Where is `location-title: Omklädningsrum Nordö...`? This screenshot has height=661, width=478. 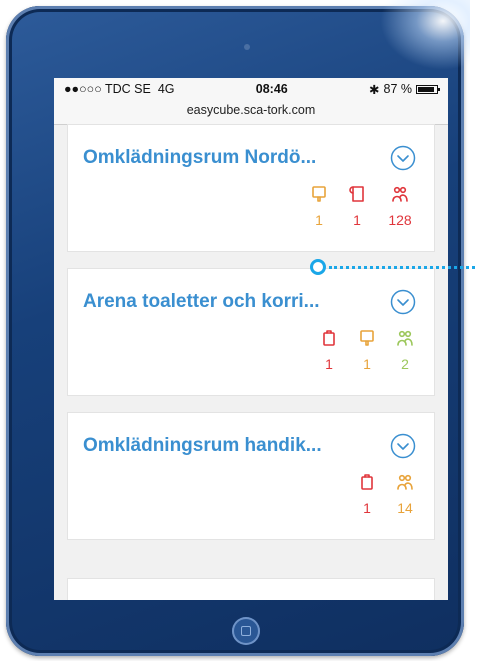 location-title: Omklädningsrum Nordö... is located at coordinates (199, 158).